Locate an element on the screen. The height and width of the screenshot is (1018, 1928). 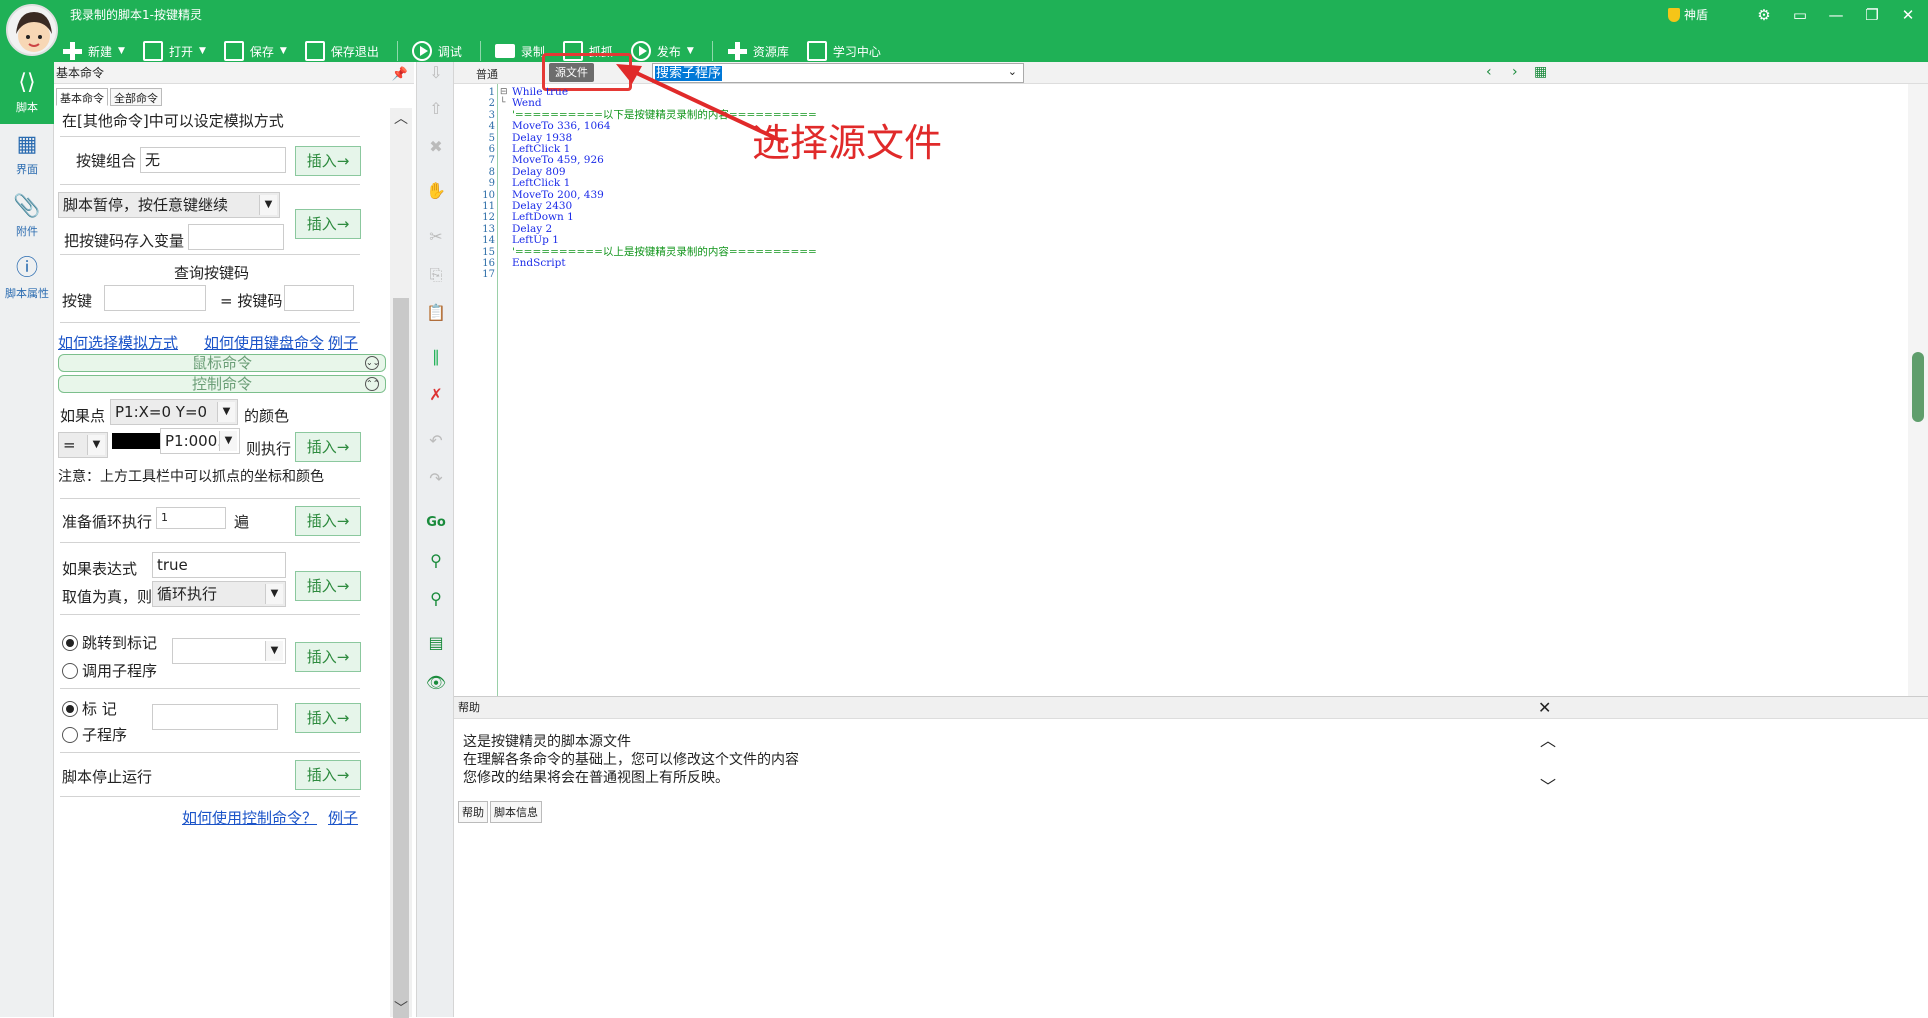
editor-vscroll: ﹀ is located at coordinates (1918, 411).